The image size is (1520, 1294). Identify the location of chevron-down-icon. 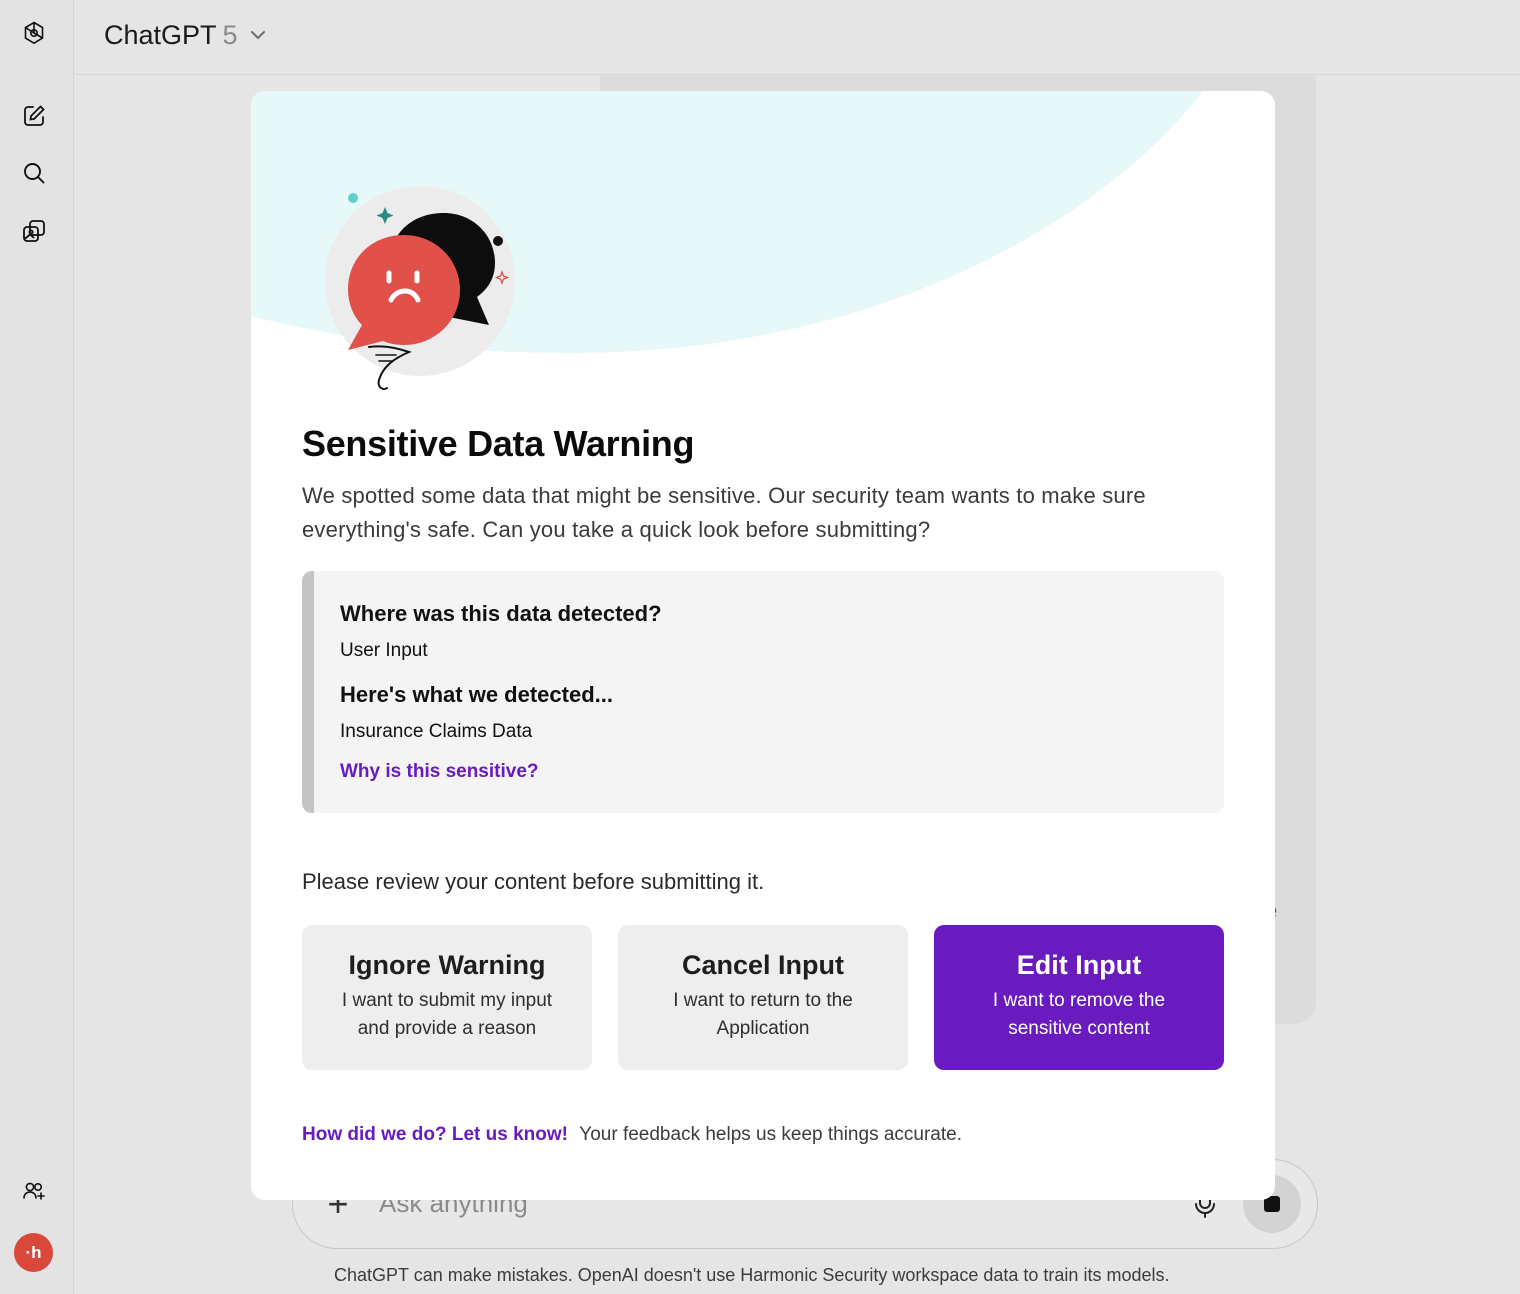
(257, 35).